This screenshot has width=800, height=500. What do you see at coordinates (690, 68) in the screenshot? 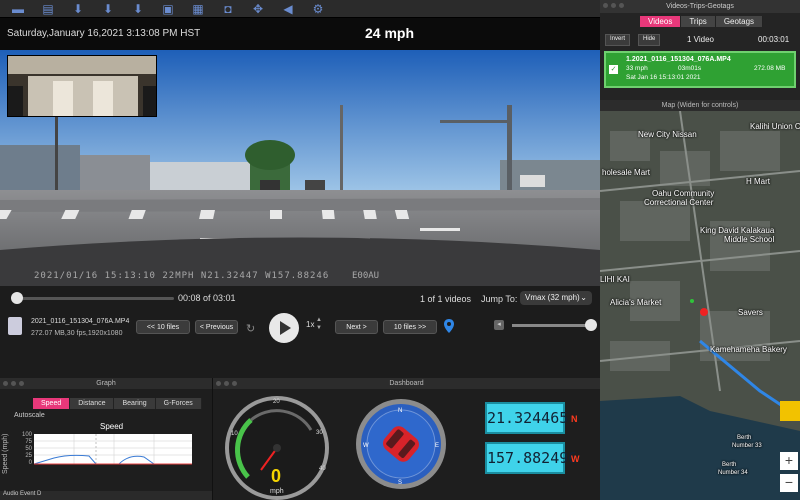
I see `video-item-length: 03m01s` at bounding box center [690, 68].